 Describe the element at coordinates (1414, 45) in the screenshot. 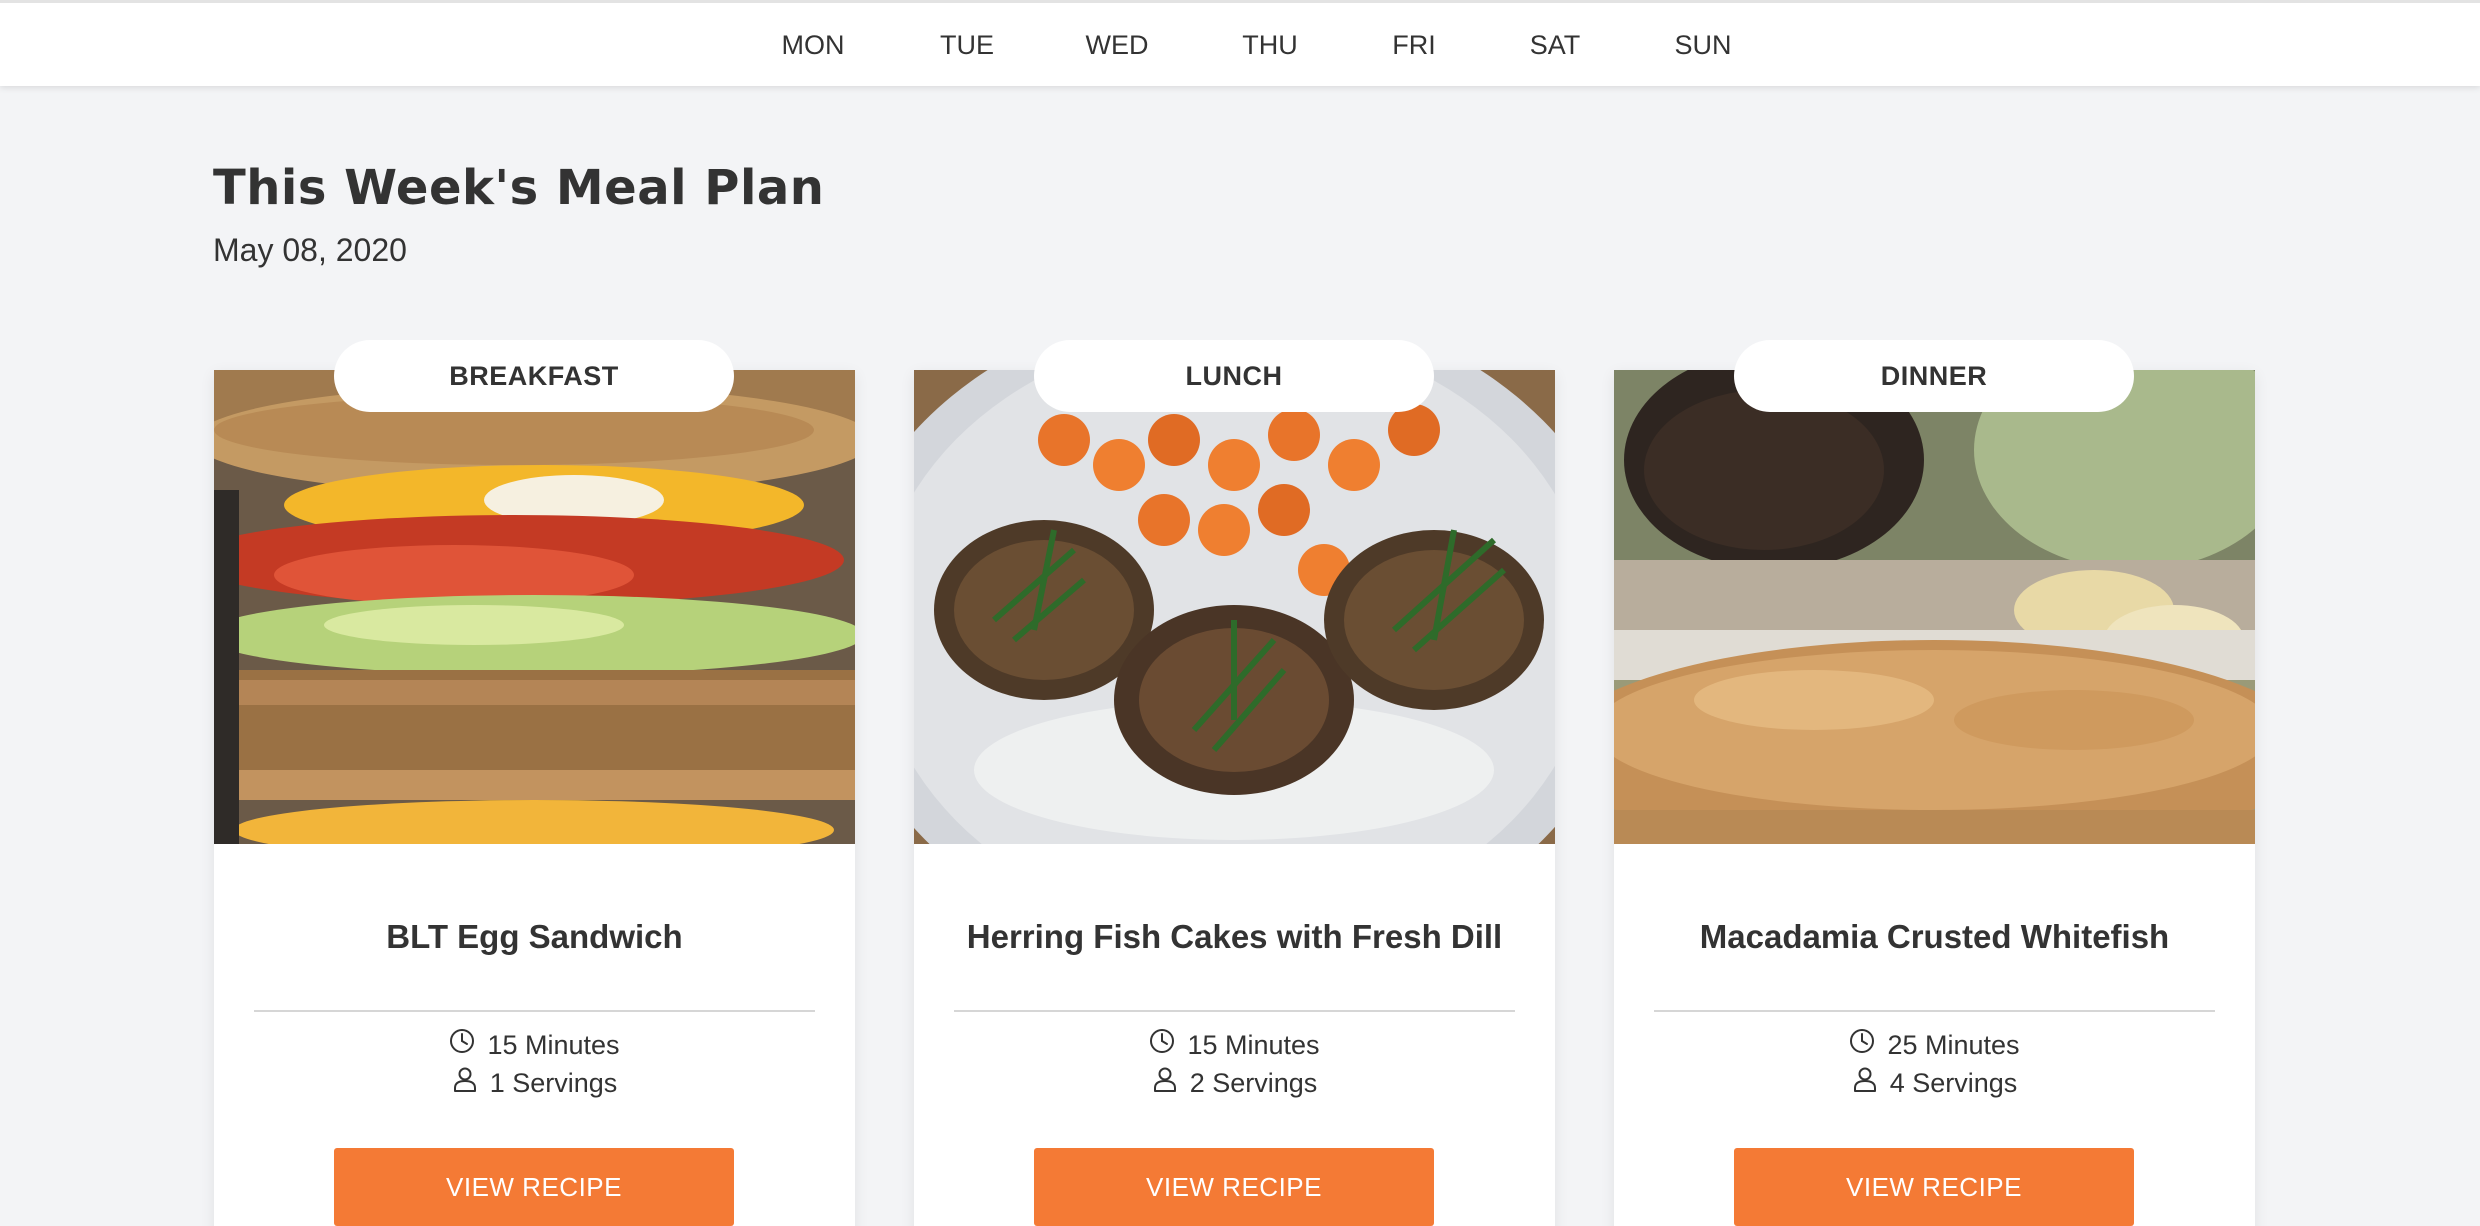

I see `nav-day-fri: FRI` at that location.